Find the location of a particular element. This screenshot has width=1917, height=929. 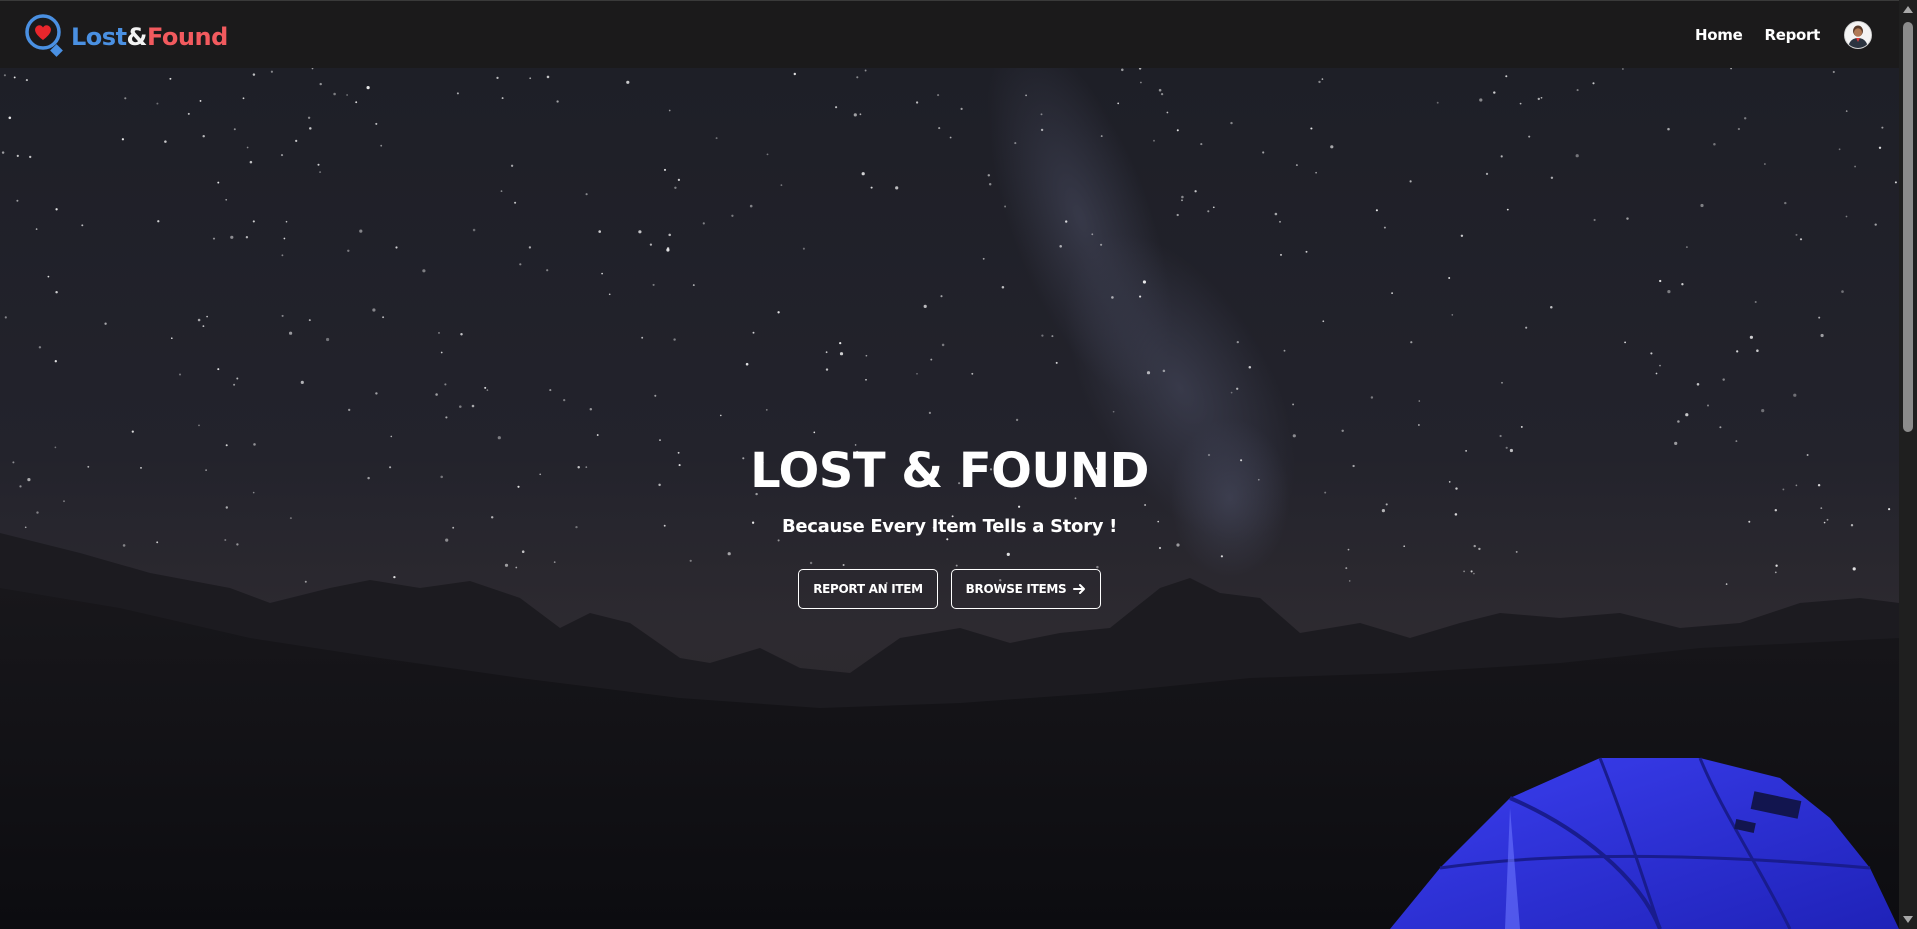

report-item-label: REPORT AN ITEM is located at coordinates (868, 589).